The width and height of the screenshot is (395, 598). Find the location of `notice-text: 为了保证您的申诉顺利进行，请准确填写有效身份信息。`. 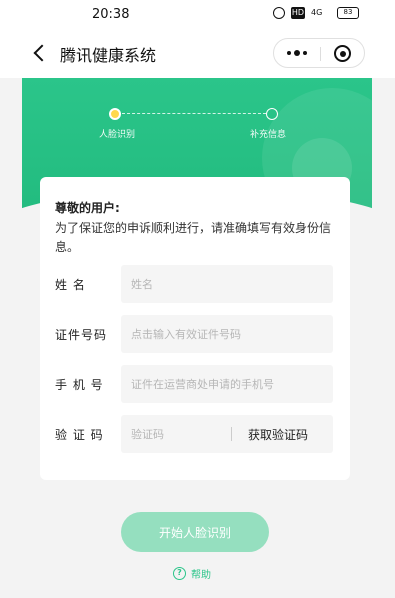

notice-text: 为了保证您的申诉顺利进行，请准确填写有效身份信息。 is located at coordinates (193, 237).